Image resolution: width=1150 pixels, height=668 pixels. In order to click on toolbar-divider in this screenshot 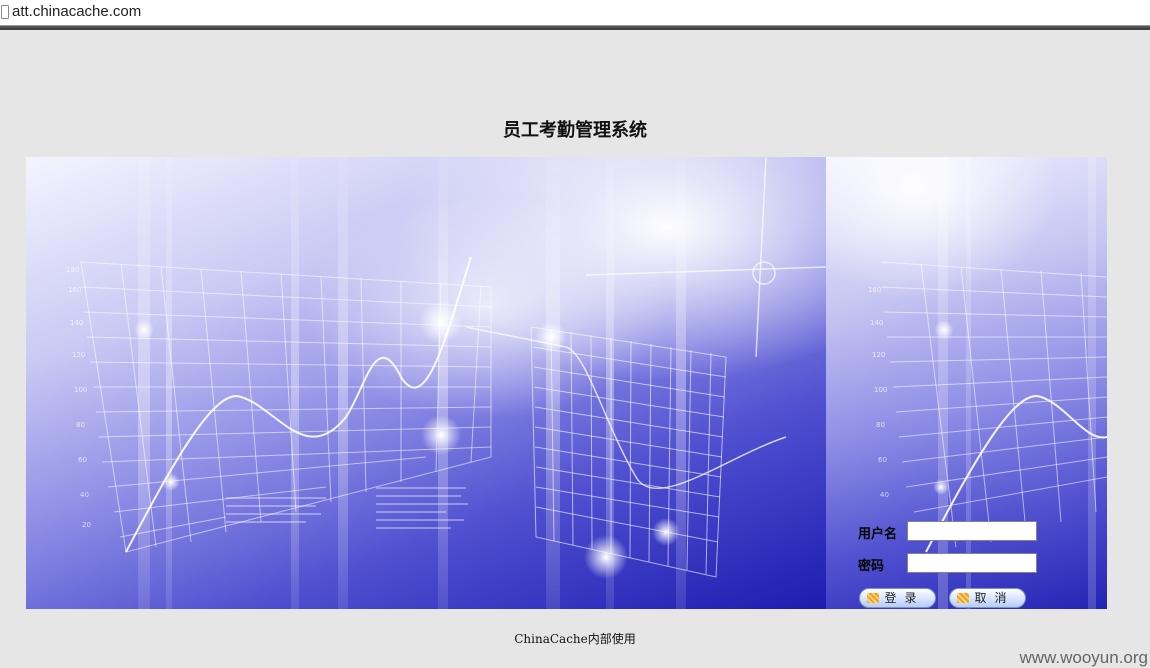, I will do `click(575, 28)`.